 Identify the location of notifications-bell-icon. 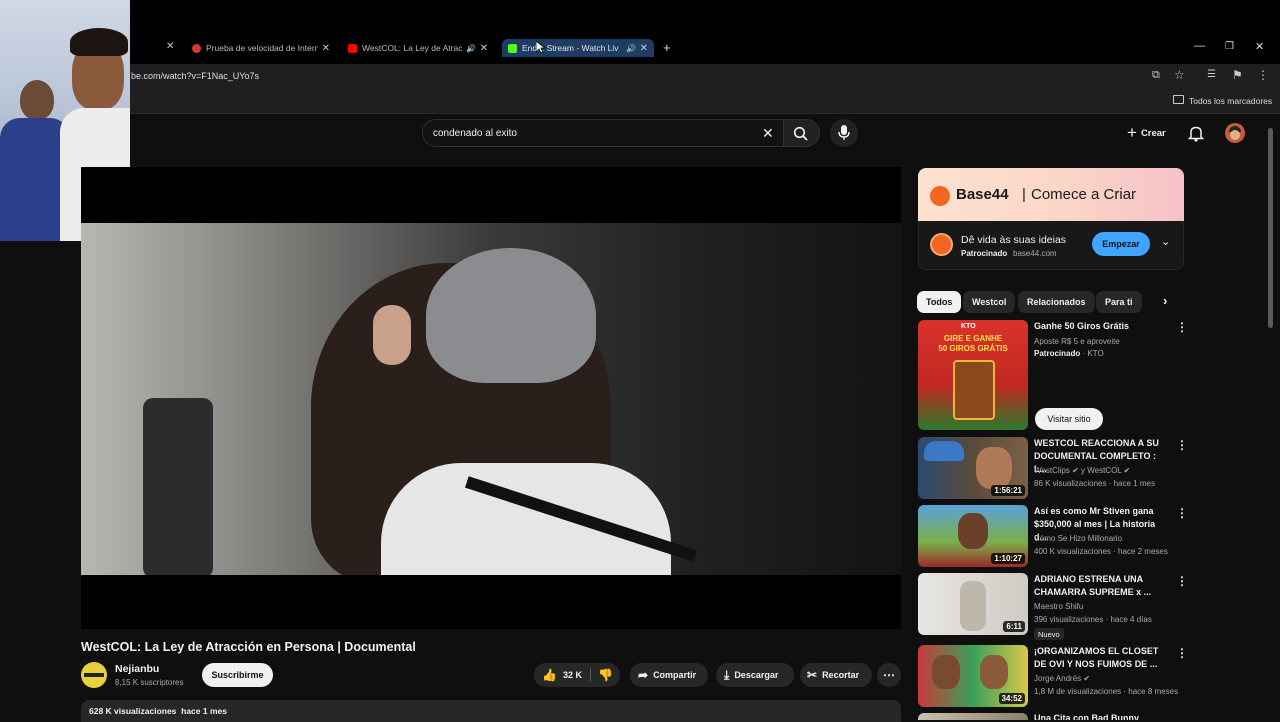
(1196, 133).